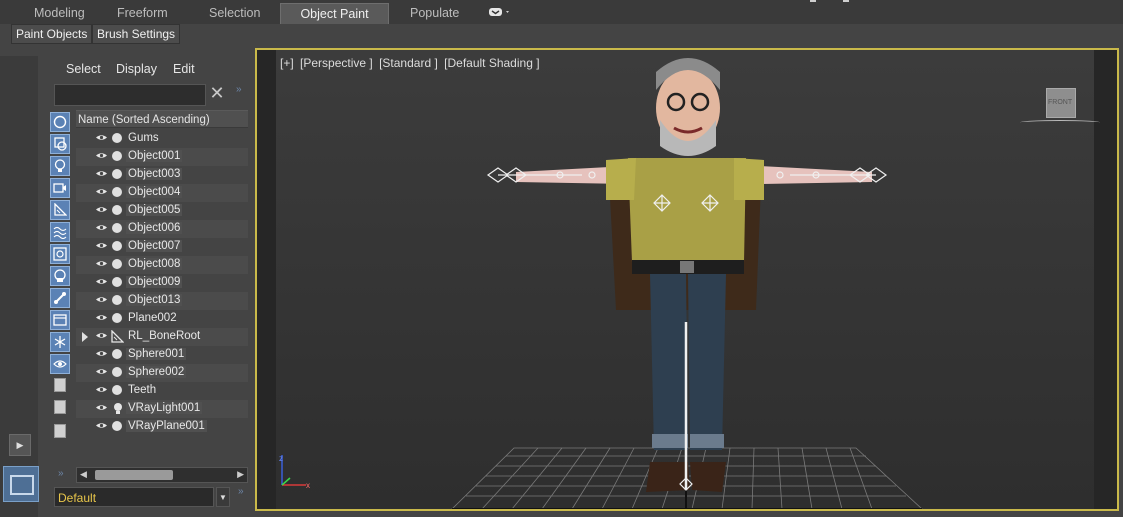 Image resolution: width=1123 pixels, height=517 pixels. Describe the element at coordinates (156, 372) in the screenshot. I see `object-name: Sphere002` at that location.